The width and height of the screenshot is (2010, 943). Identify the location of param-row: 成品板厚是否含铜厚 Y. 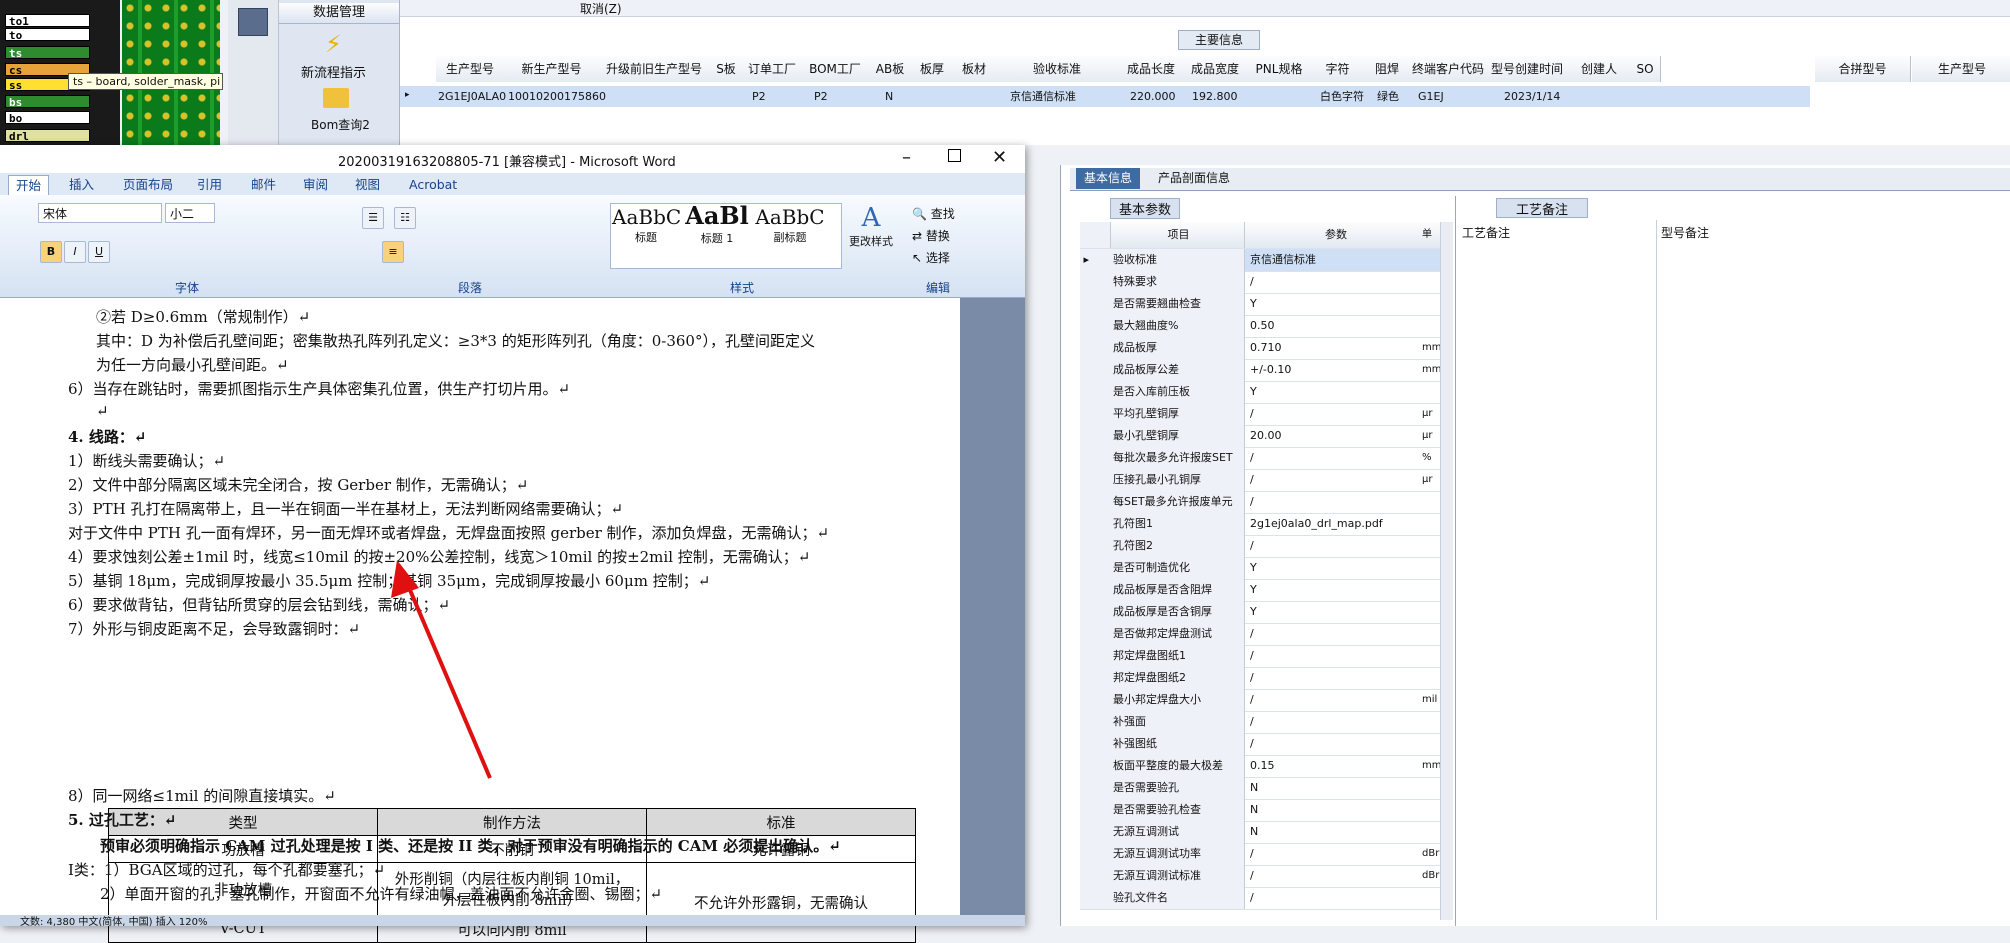
(1260, 612).